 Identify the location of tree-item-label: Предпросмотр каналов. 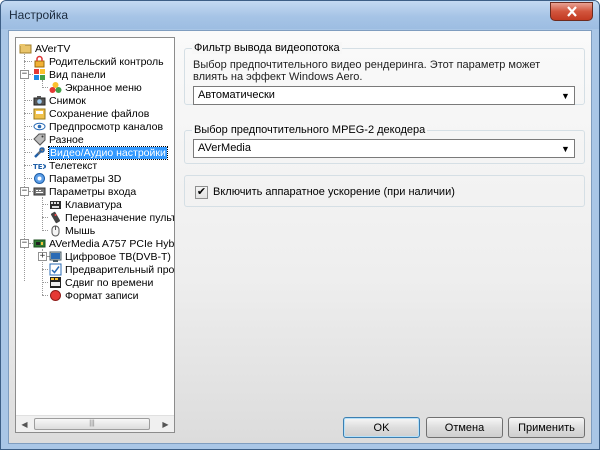
(106, 126).